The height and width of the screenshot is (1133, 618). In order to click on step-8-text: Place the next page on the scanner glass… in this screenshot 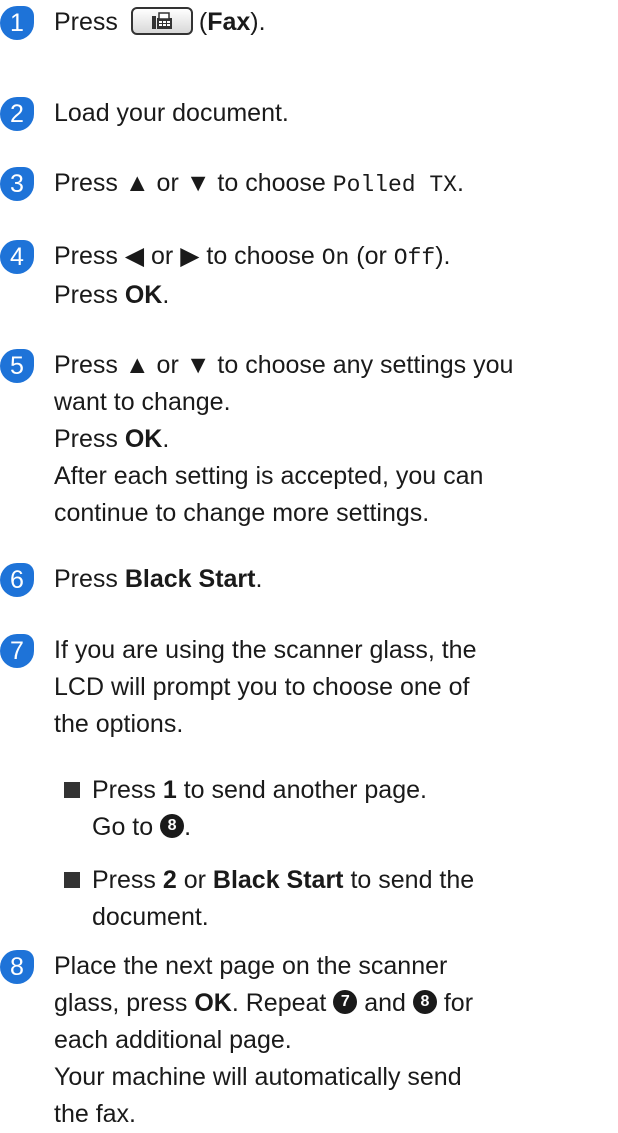, I will do `click(264, 1040)`.